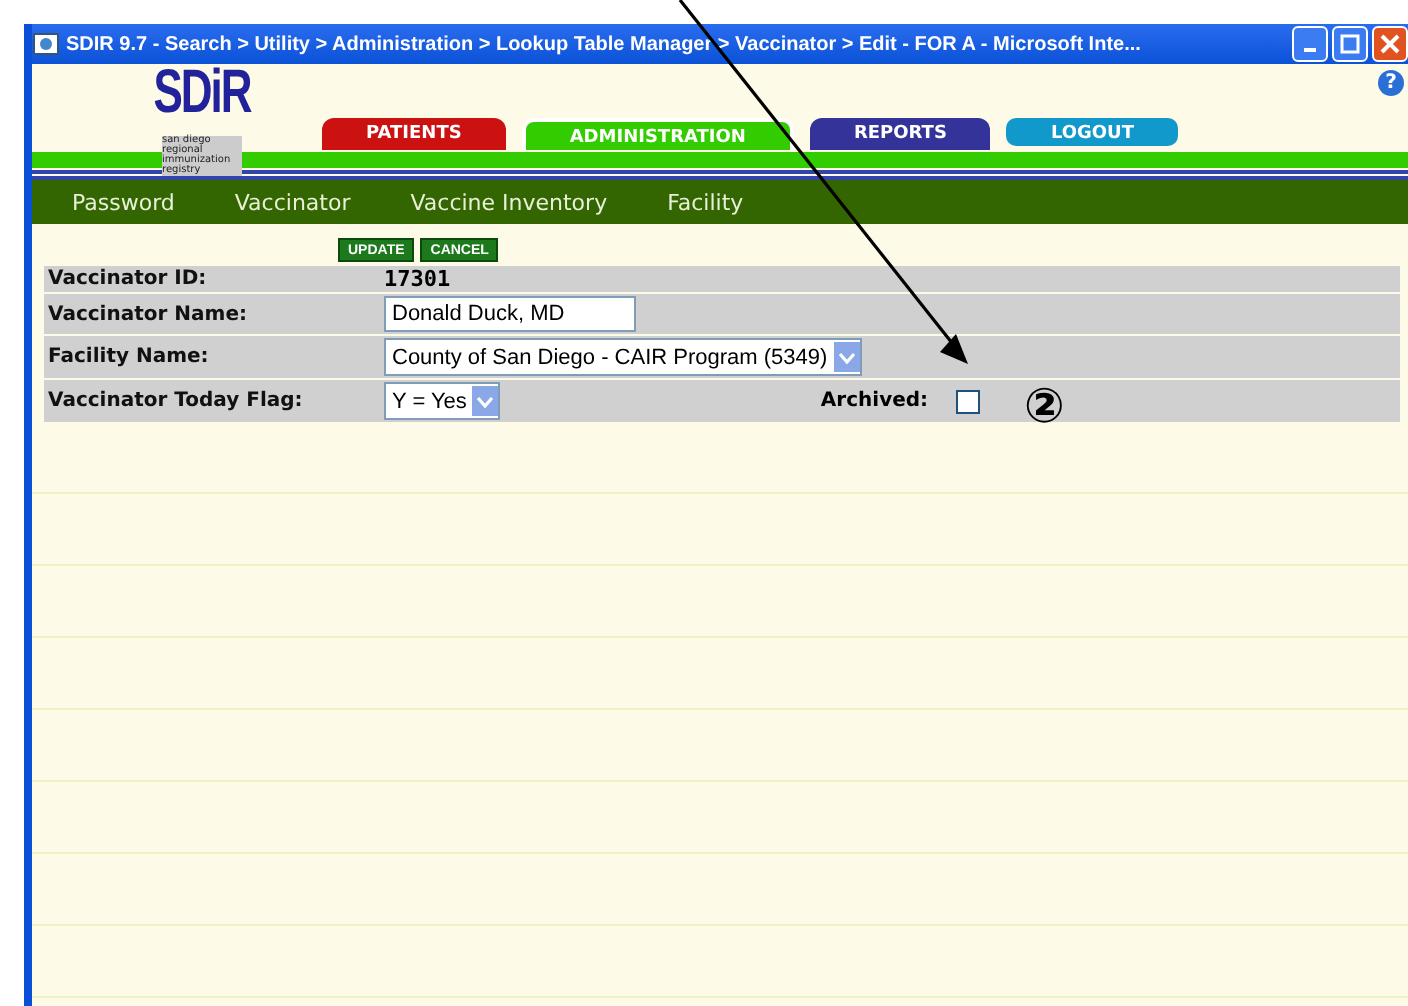  What do you see at coordinates (968, 401) in the screenshot?
I see `archived-checkbox` at bounding box center [968, 401].